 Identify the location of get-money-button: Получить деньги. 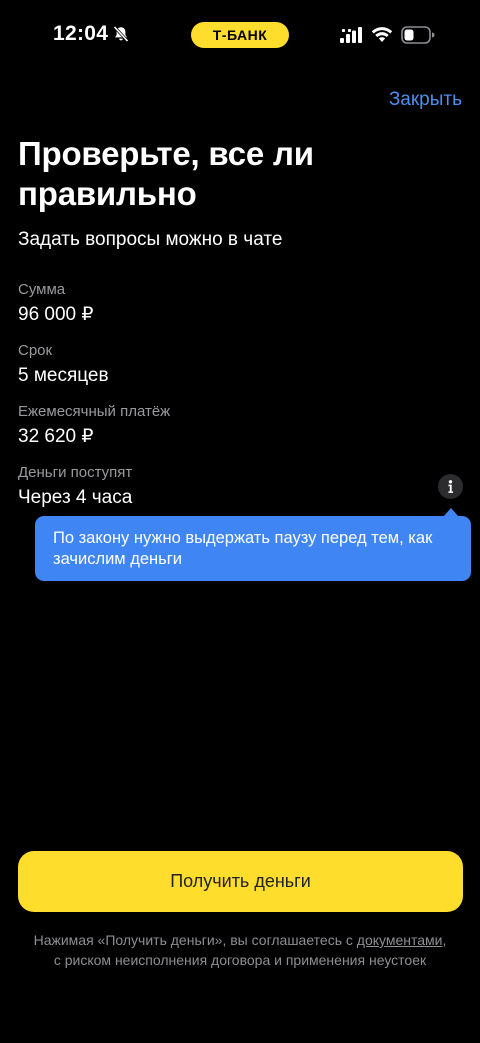
(240, 881).